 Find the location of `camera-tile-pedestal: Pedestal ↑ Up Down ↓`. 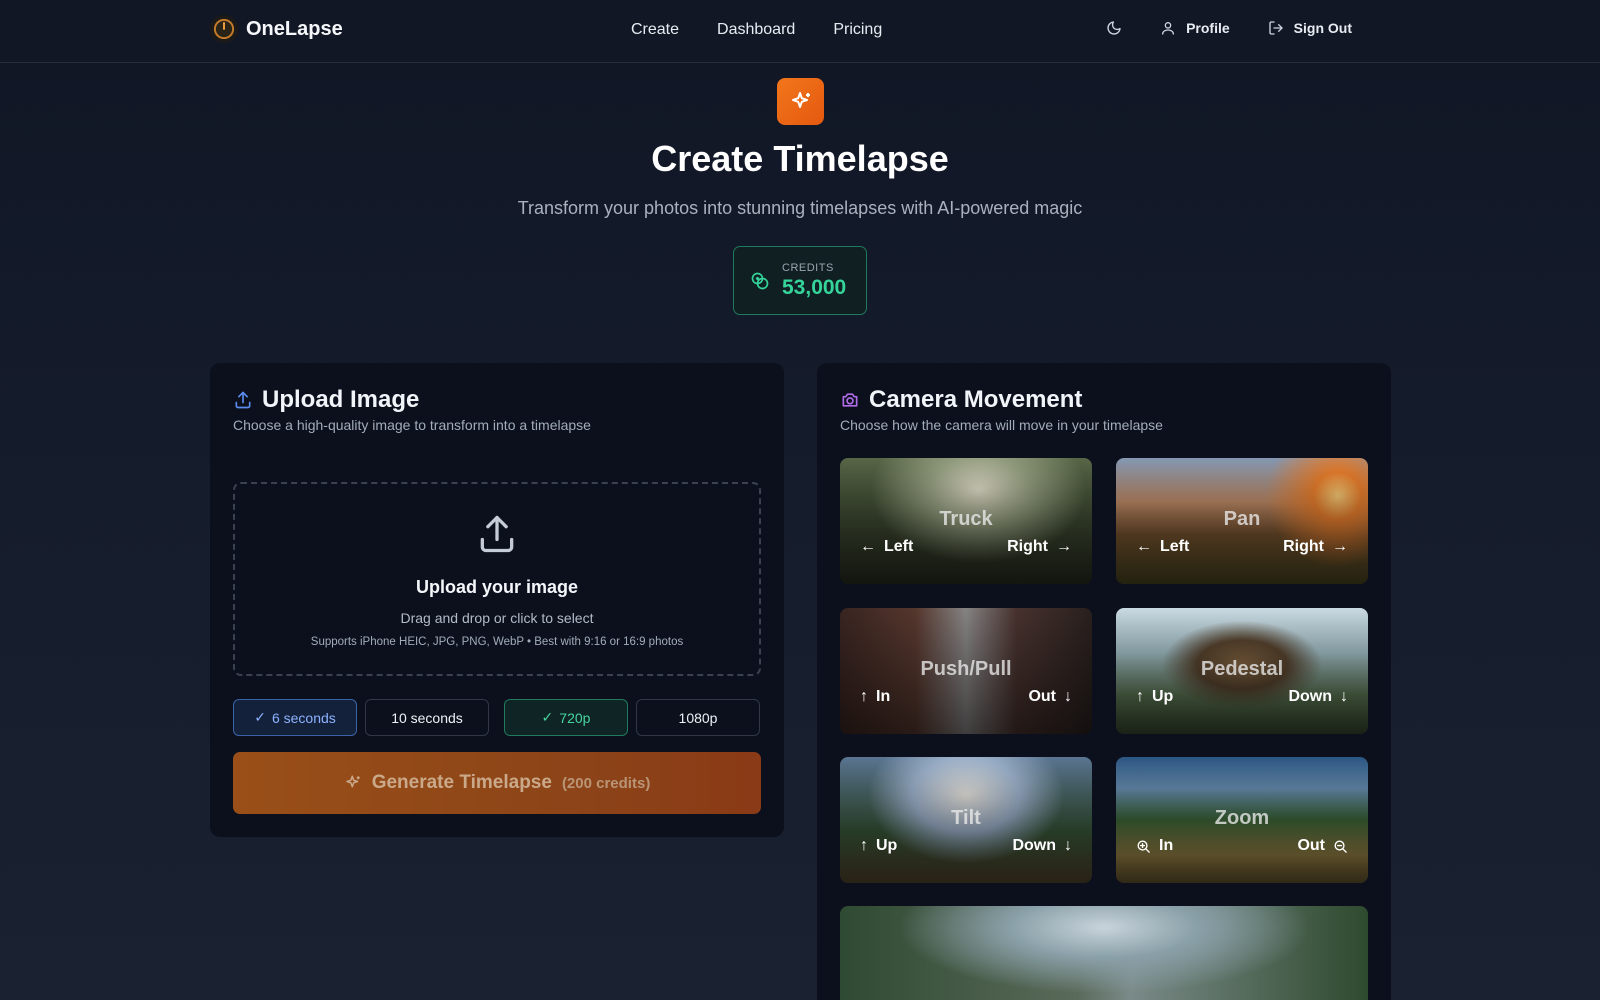

camera-tile-pedestal: Pedestal ↑ Up Down ↓ is located at coordinates (1242, 671).